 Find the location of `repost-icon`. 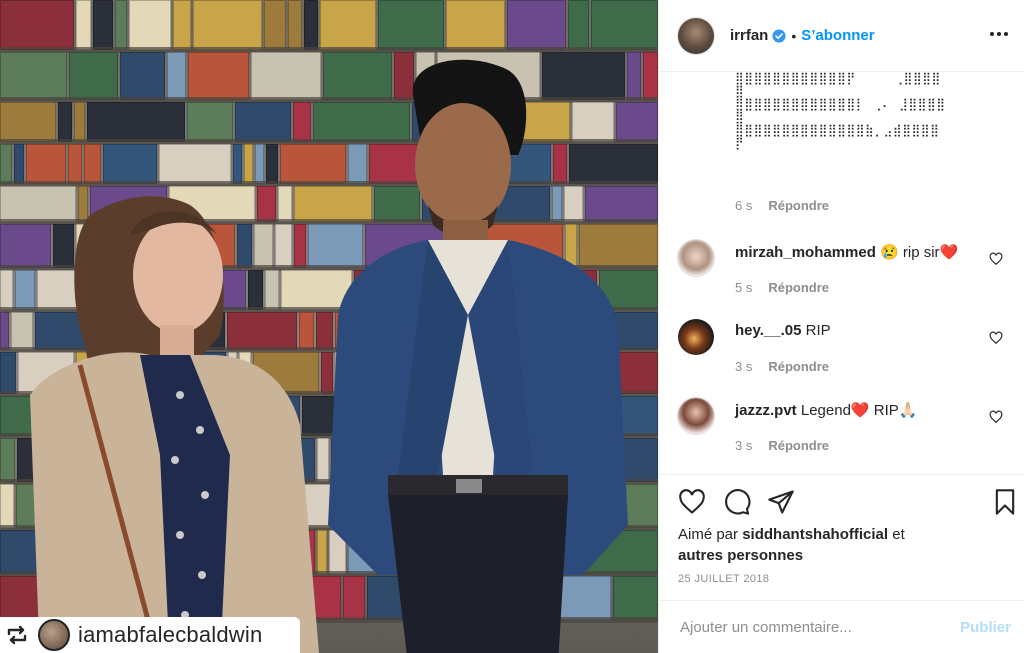

repost-icon is located at coordinates (17, 635).